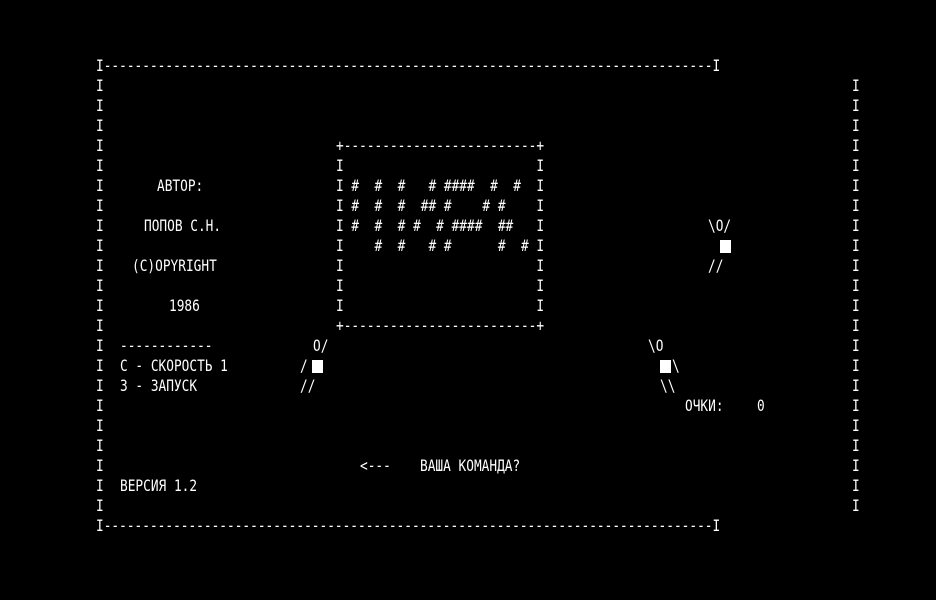 This screenshot has width=936, height=600. I want to click on logo-box-top: +-------------------------+, so click(440, 145).